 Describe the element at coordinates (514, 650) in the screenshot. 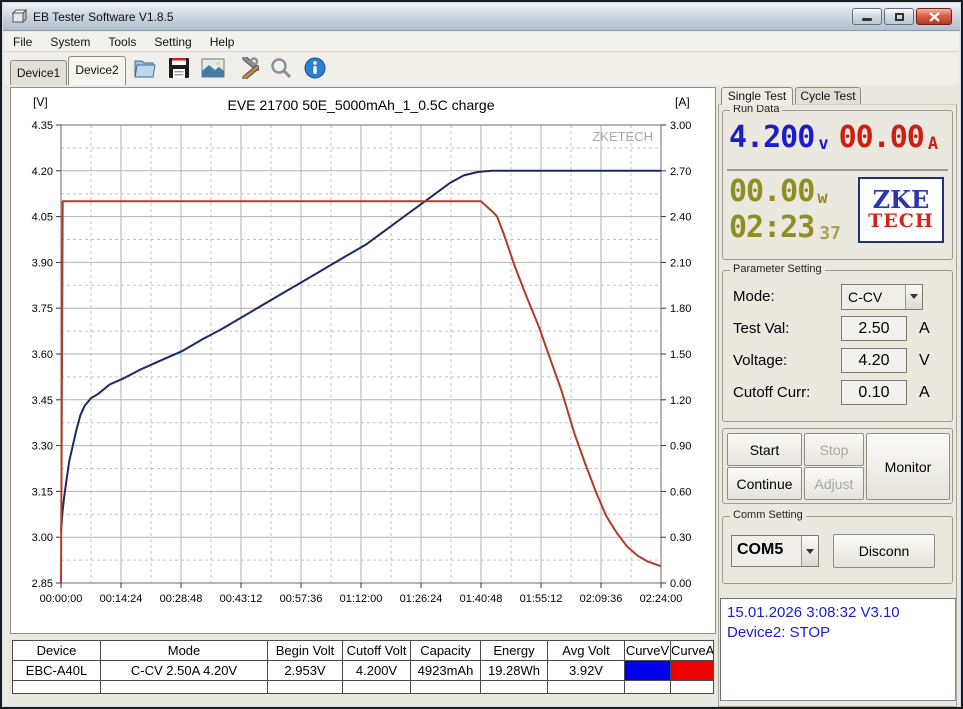

I see `col-energy: Energy` at that location.